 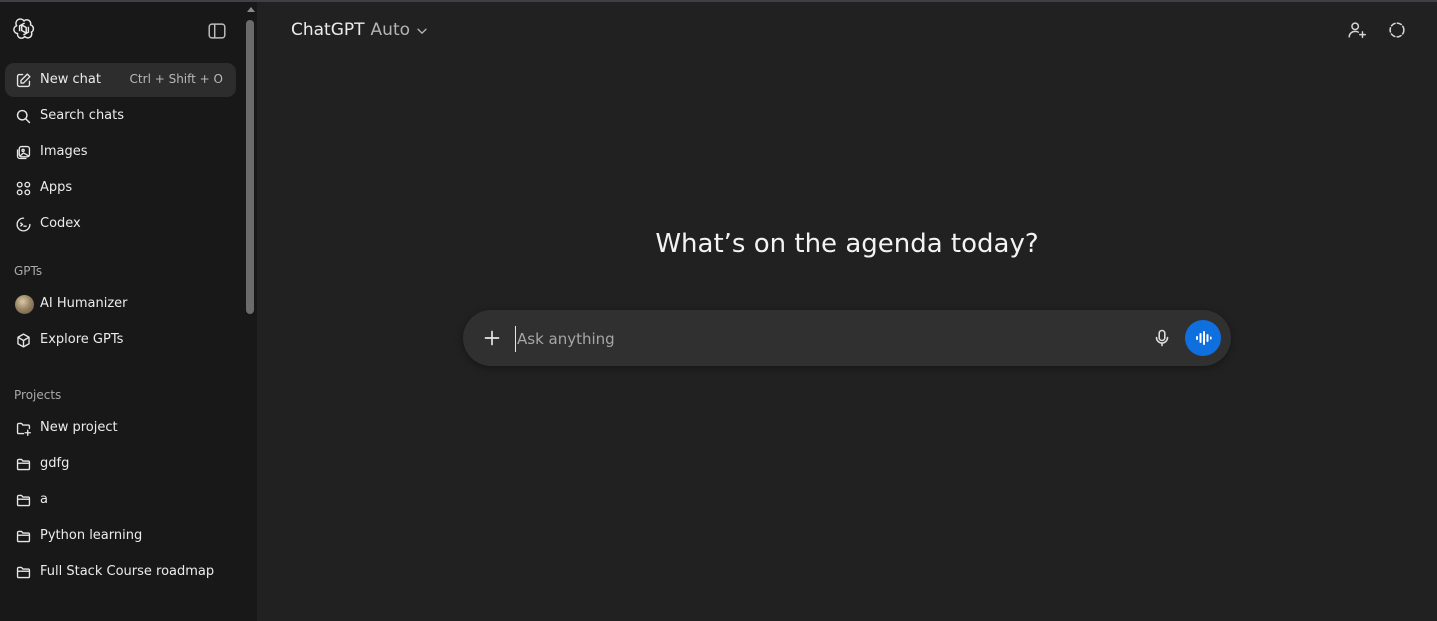 What do you see at coordinates (176, 79) in the screenshot?
I see `new-chat-shortcut: Ctrl + Shift + O` at bounding box center [176, 79].